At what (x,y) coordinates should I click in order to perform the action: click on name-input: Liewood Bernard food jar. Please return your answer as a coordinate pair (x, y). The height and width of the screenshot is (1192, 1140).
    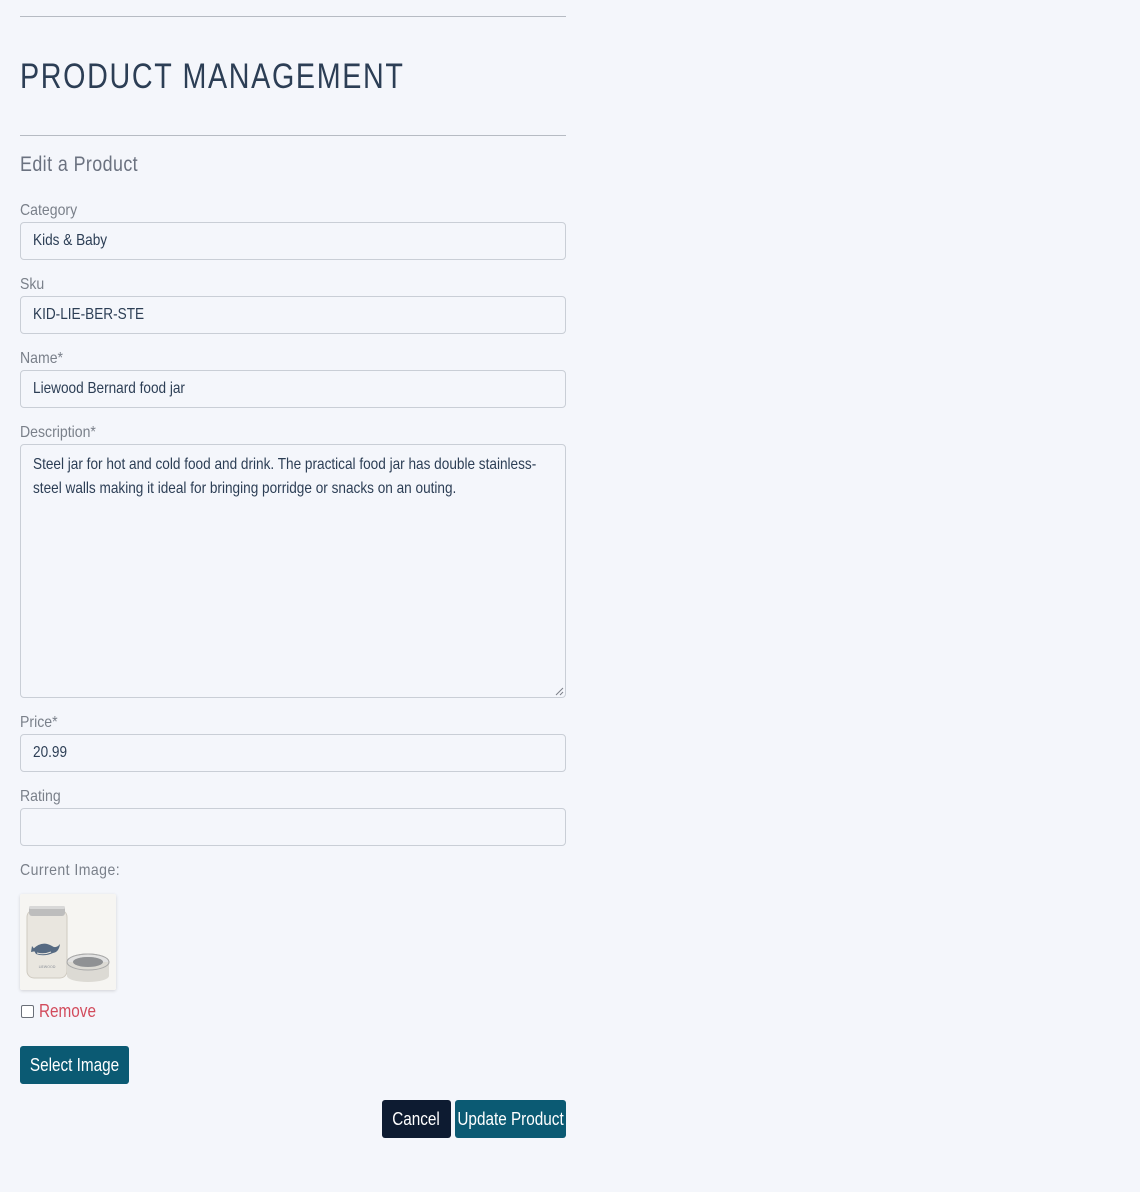
    Looking at the image, I should click on (293, 389).